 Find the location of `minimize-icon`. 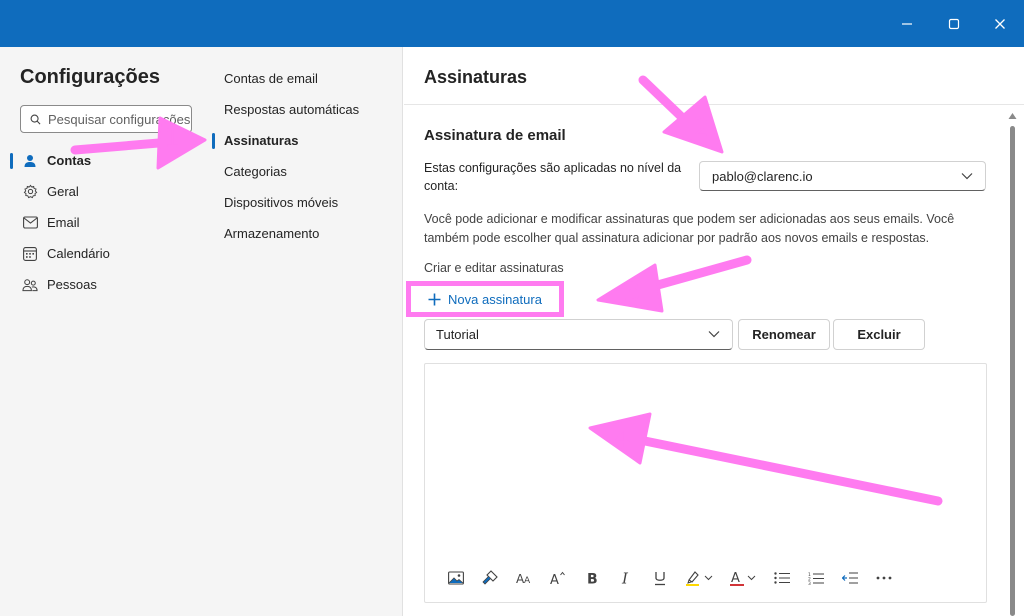

minimize-icon is located at coordinates (907, 23).